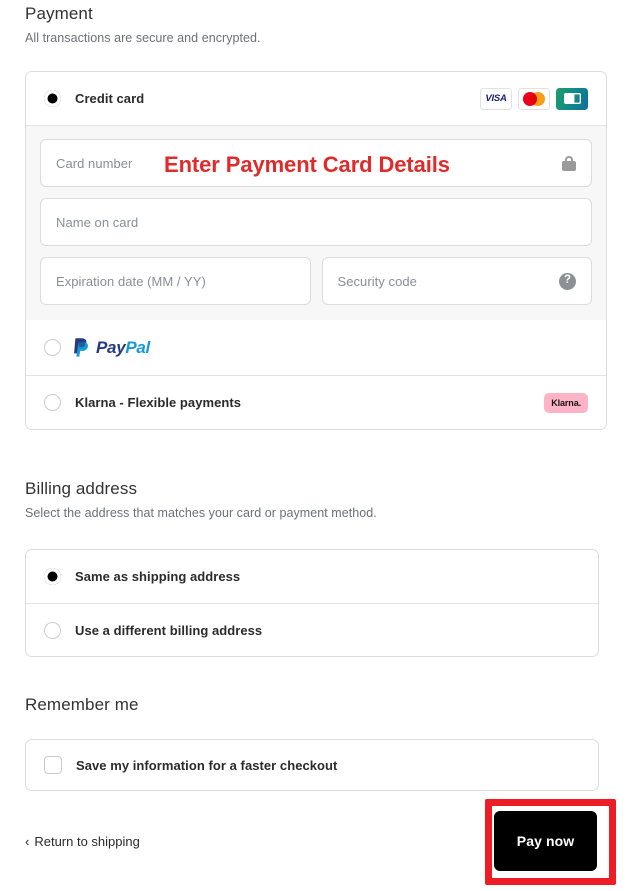 Image resolution: width=632 pixels, height=891 pixels. I want to click on paypal-text-pay: Pay, so click(111, 347).